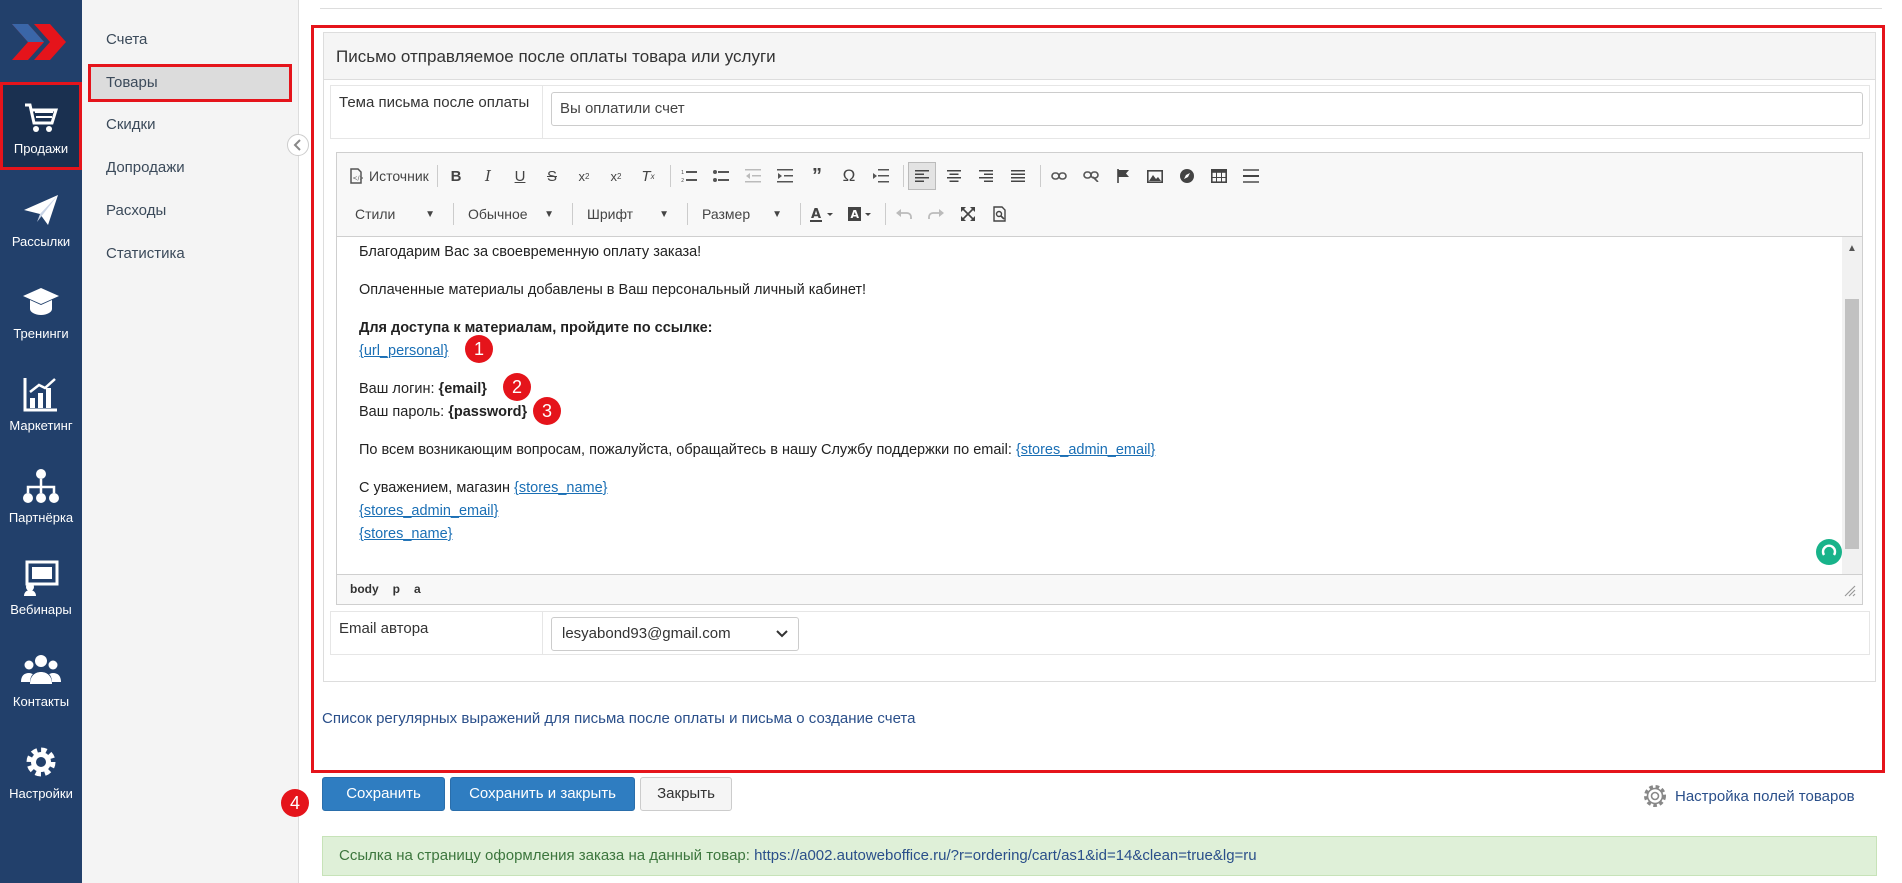 This screenshot has height=883, width=1902. What do you see at coordinates (686, 794) in the screenshot?
I see `close-button: Закрыть` at bounding box center [686, 794].